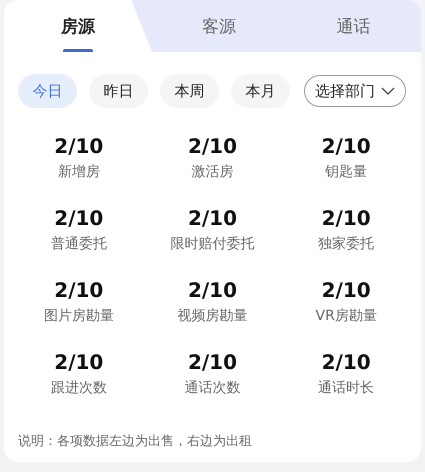 The height and width of the screenshot is (472, 425). What do you see at coordinates (118, 91) in the screenshot?
I see `date-filter-chip: 昨日` at bounding box center [118, 91].